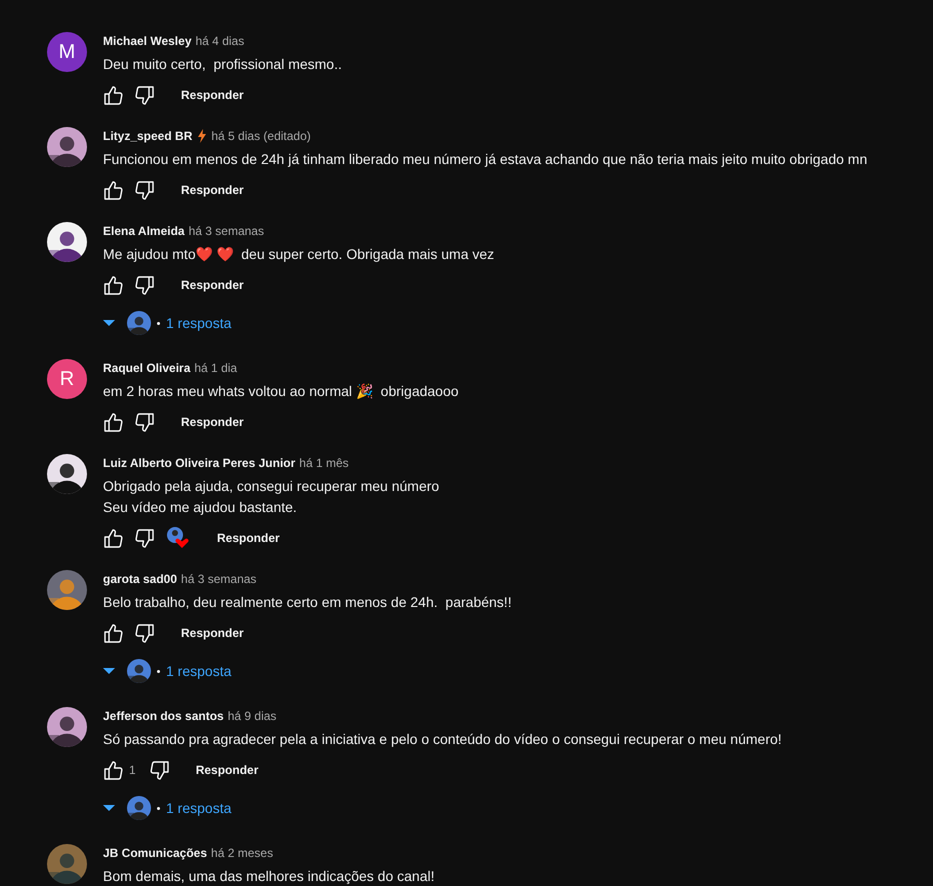 This screenshot has width=933, height=886. What do you see at coordinates (147, 41) in the screenshot?
I see `author-name: Michael Wesley` at bounding box center [147, 41].